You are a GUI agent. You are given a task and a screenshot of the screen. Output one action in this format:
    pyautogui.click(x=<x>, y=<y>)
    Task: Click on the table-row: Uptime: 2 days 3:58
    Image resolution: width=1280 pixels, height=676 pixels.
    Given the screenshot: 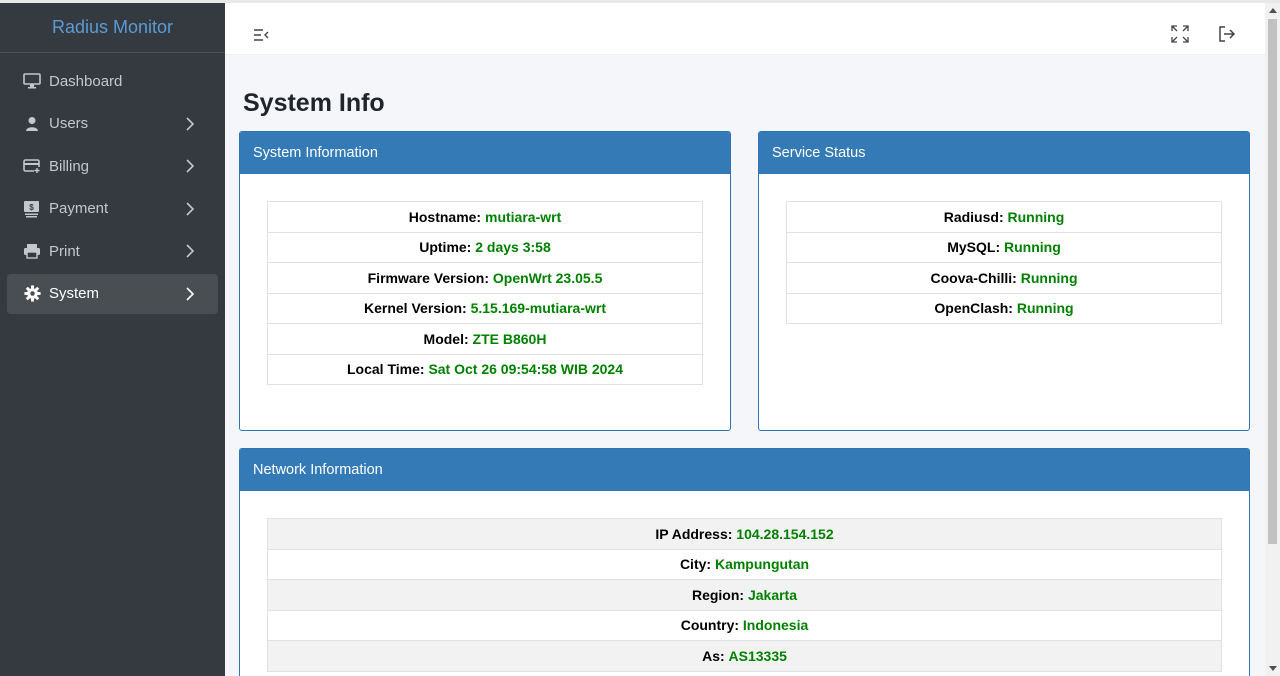 What is the action you would take?
    pyautogui.click(x=485, y=247)
    